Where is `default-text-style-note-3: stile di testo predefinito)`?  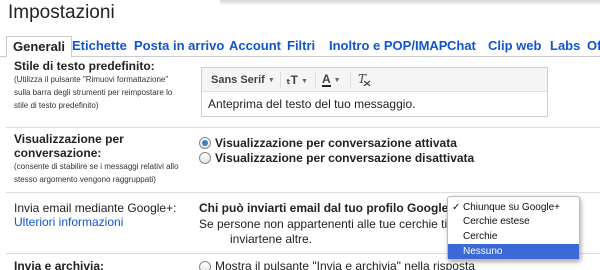 default-text-style-note-3: stile di testo predefinito) is located at coordinates (56, 105).